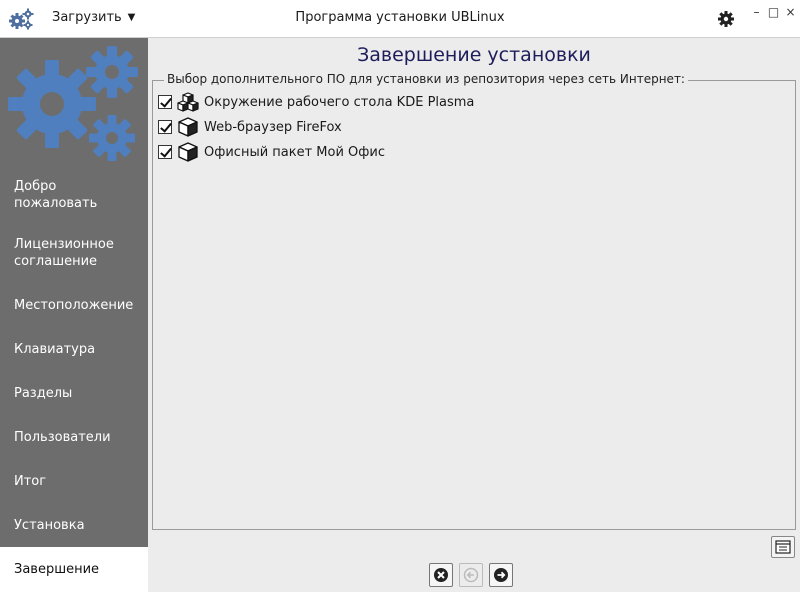  I want to click on software-item-firefox: Web-браузер FireFox, so click(250, 127).